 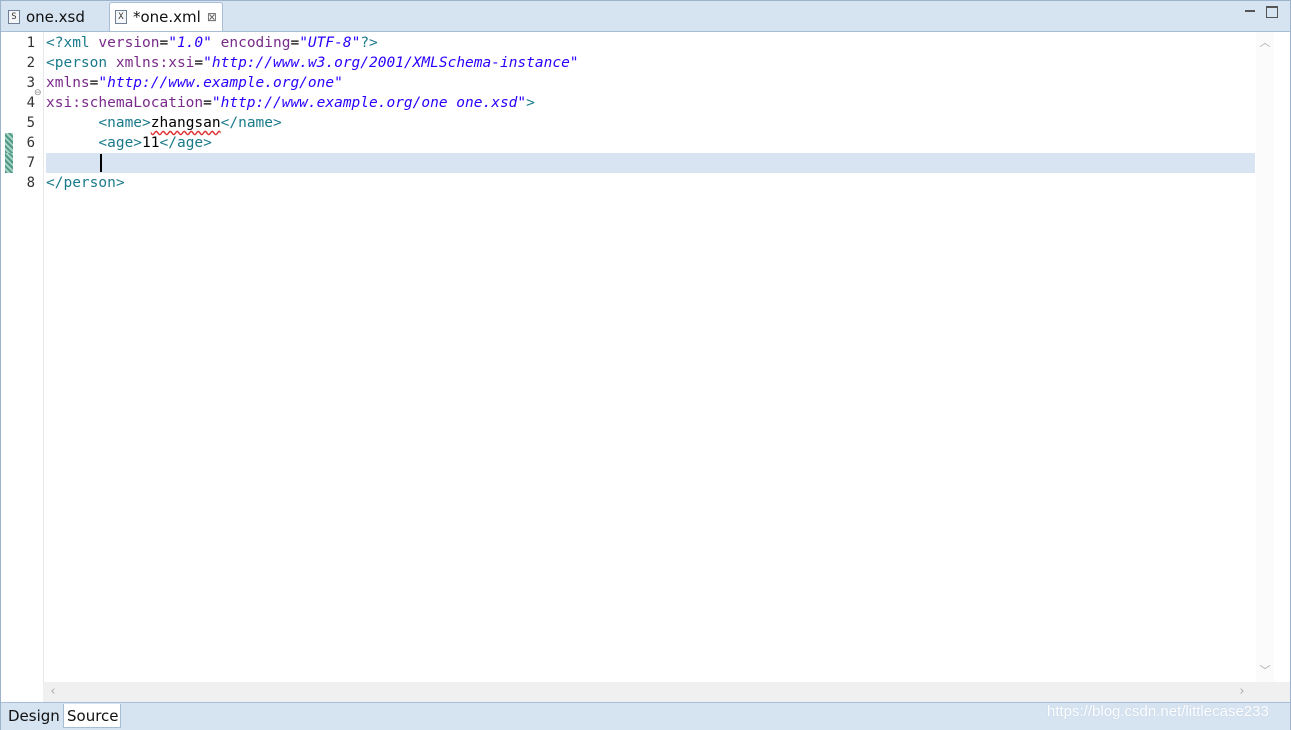 What do you see at coordinates (30, 63) in the screenshot?
I see `line-number: 2` at bounding box center [30, 63].